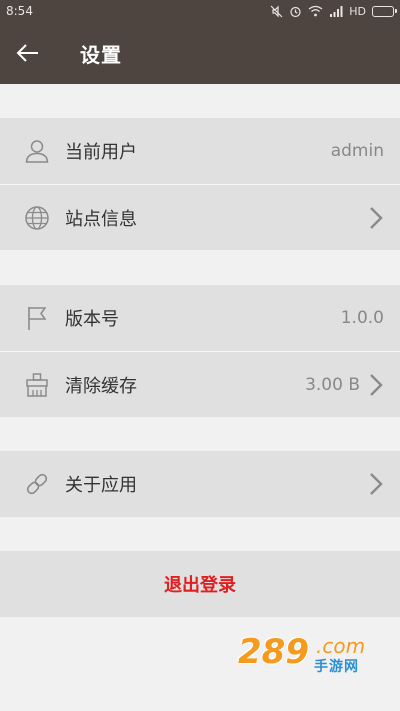 The height and width of the screenshot is (711, 400). What do you see at coordinates (37, 484) in the screenshot?
I see `link-icon` at bounding box center [37, 484].